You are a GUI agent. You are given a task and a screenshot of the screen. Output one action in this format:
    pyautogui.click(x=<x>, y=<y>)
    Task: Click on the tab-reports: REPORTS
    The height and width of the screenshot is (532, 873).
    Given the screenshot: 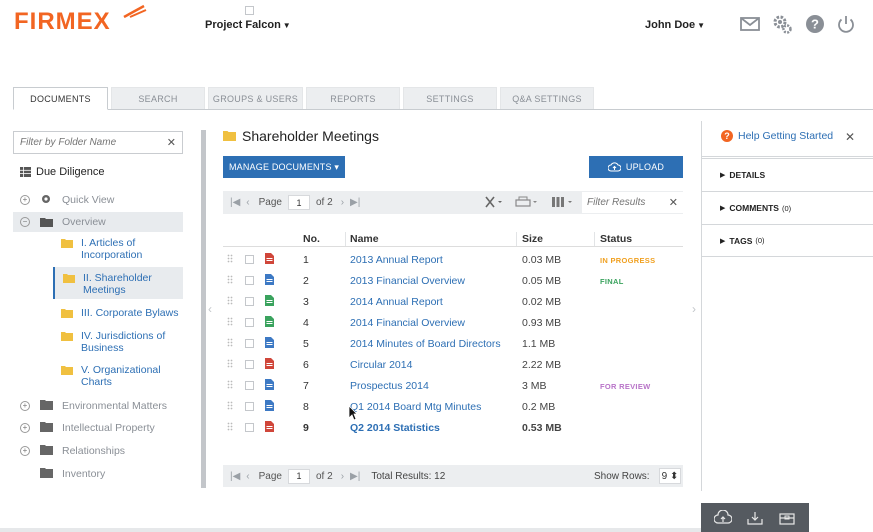 What is the action you would take?
    pyautogui.click(x=353, y=98)
    